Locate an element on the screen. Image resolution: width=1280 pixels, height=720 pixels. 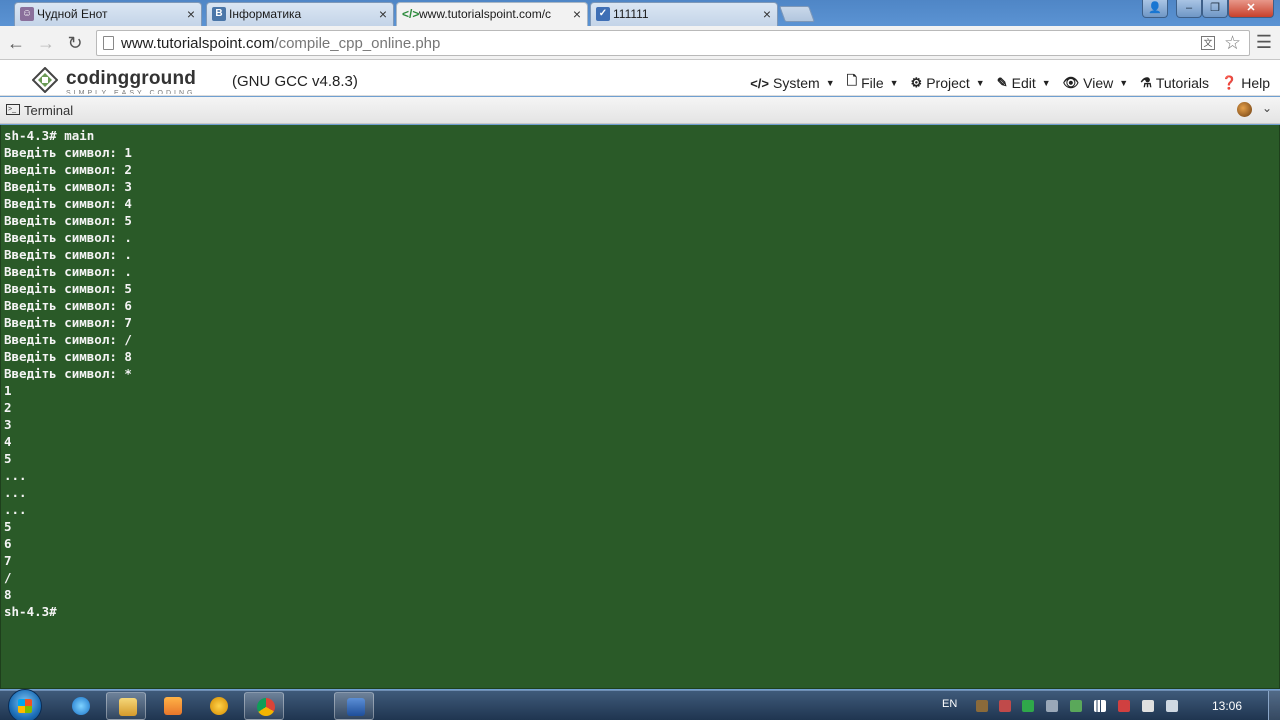
menu-file: 🗋 File ▼ is located at coordinates (873, 83).